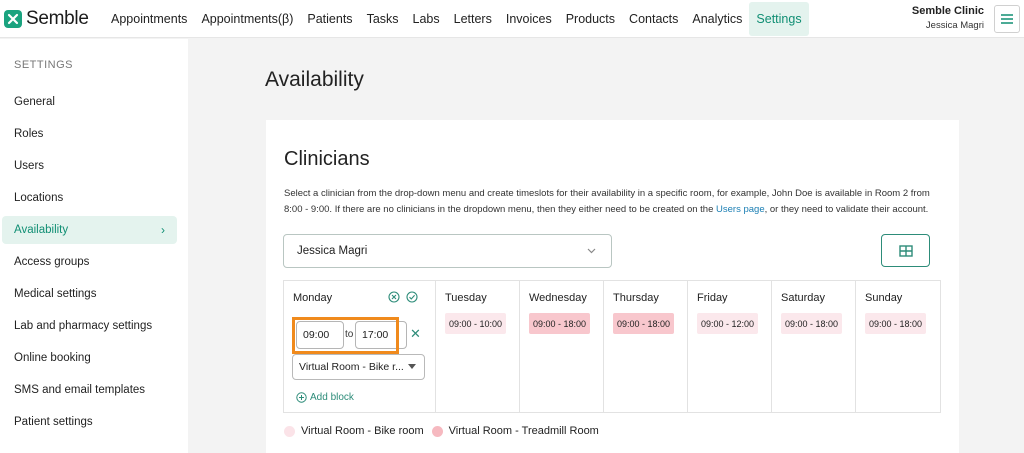 The height and width of the screenshot is (453, 1024). Describe the element at coordinates (947, 11) in the screenshot. I see `clinic-name: Semble Clinic` at that location.